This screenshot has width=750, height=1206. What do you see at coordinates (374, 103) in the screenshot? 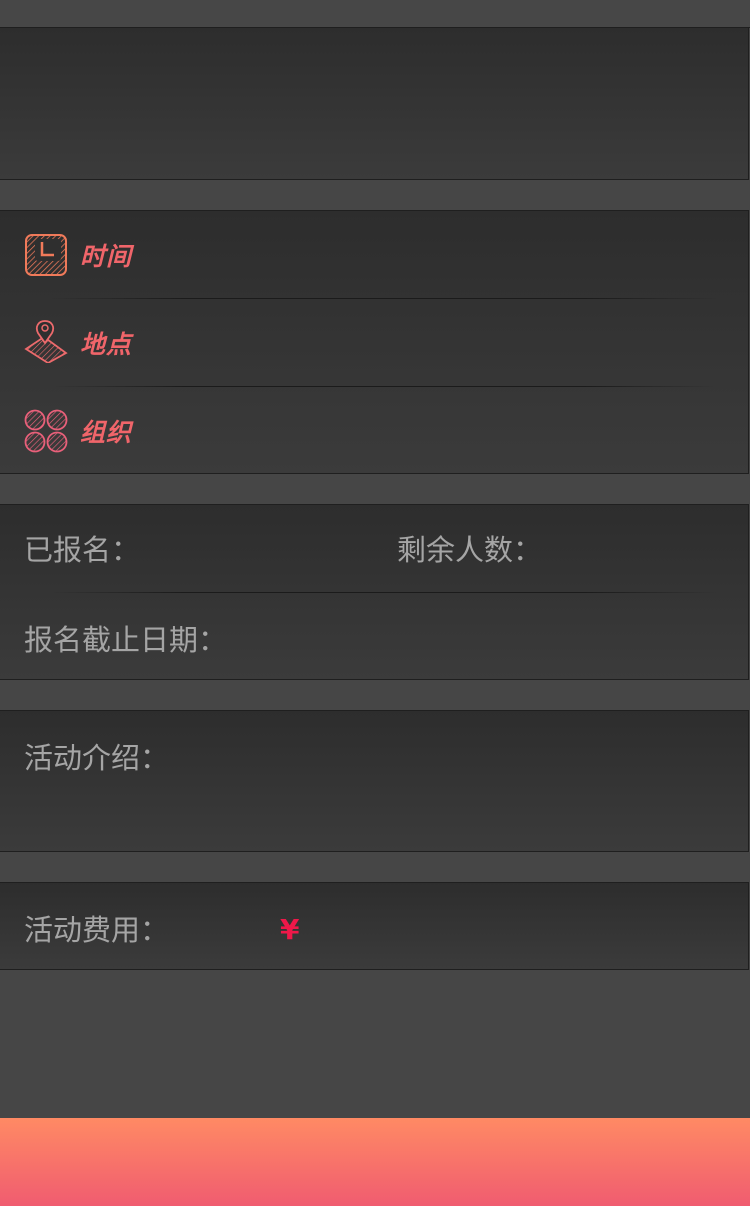
I see `event-banner-panel` at bounding box center [374, 103].